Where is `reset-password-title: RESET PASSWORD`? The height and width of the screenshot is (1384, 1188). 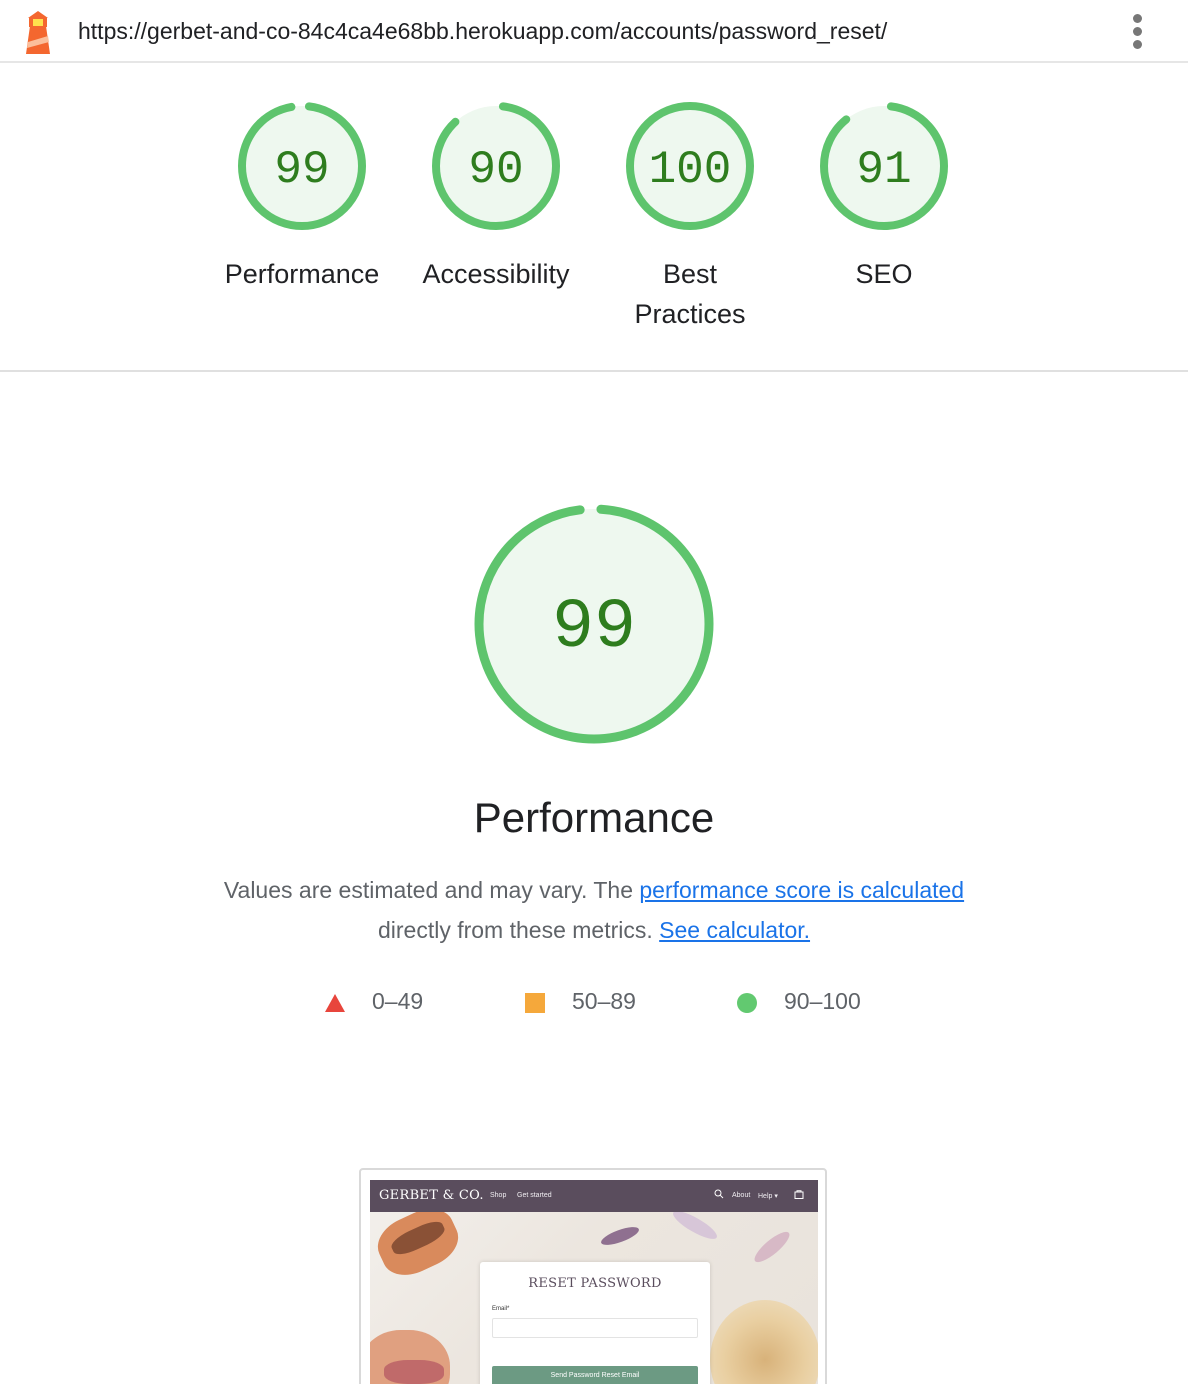 reset-password-title: RESET PASSWORD is located at coordinates (595, 1283).